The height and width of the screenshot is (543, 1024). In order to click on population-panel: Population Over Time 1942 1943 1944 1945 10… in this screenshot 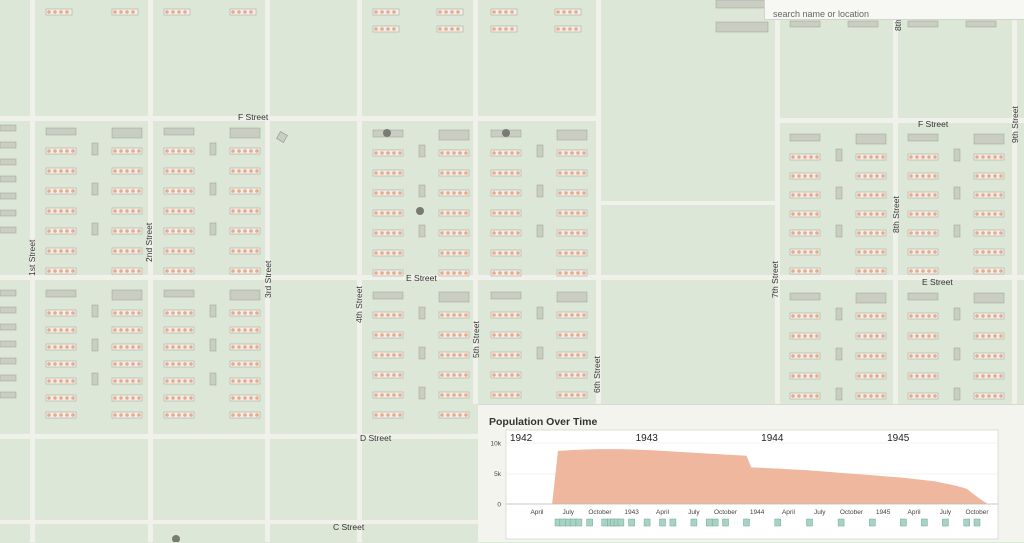, I will do `click(751, 473)`.